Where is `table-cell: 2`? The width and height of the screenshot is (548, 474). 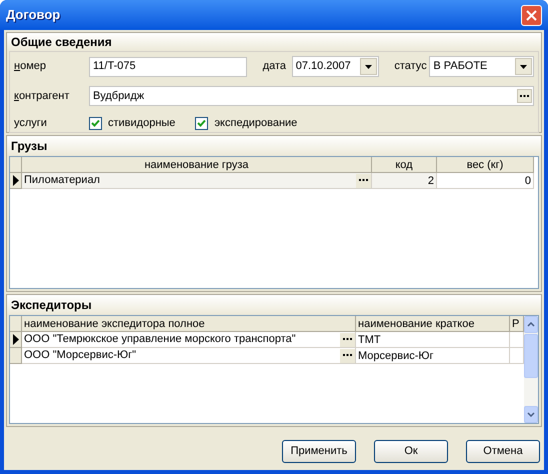 table-cell: 2 is located at coordinates (404, 181).